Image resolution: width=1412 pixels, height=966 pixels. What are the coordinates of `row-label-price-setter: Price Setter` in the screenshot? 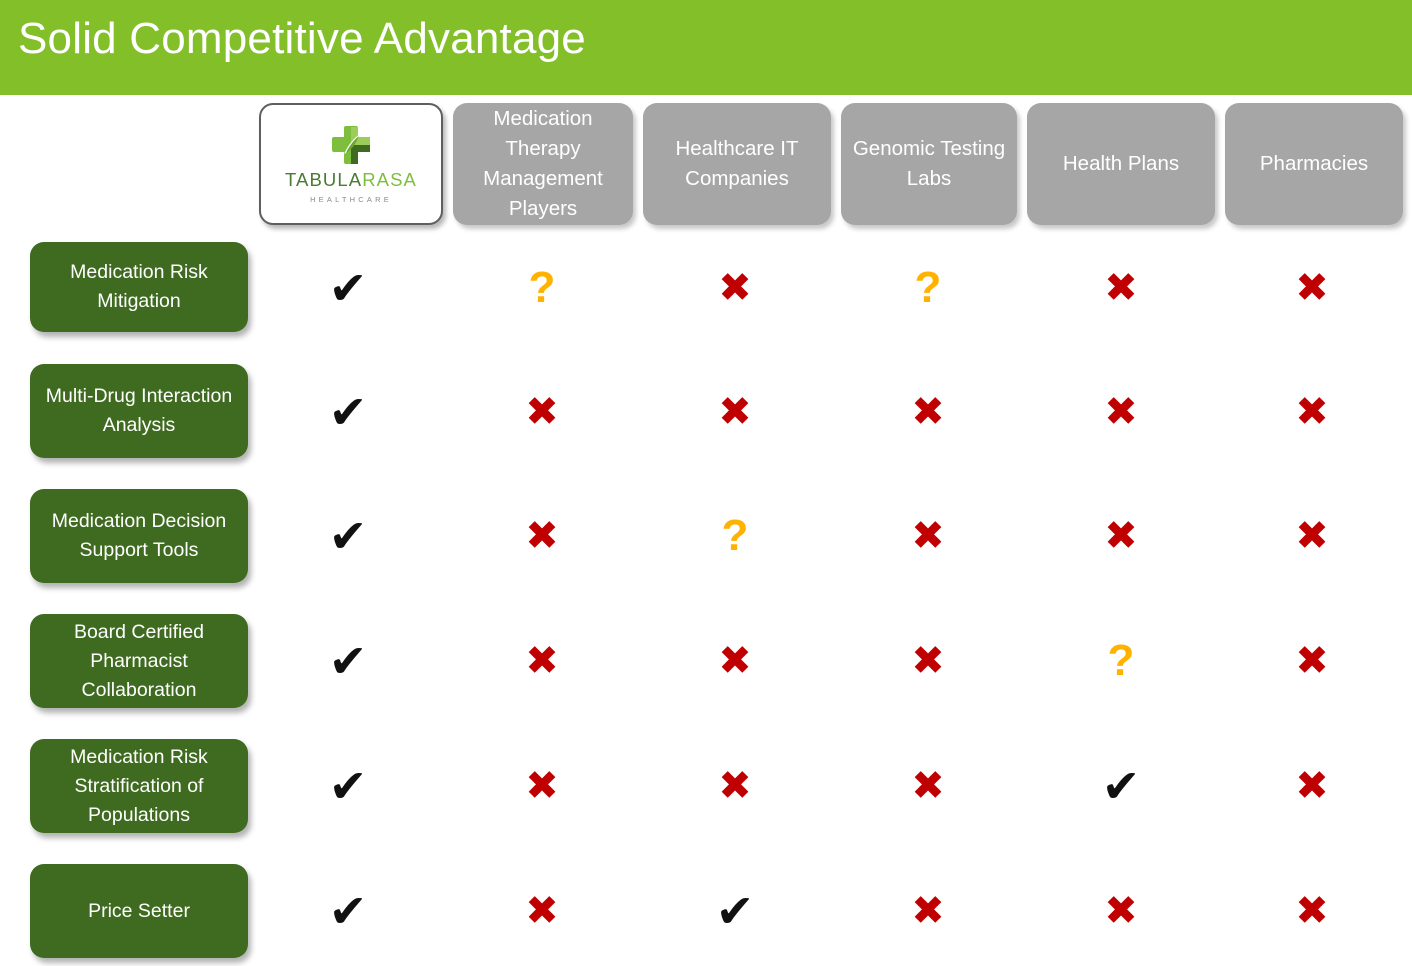 It's located at (139, 911).